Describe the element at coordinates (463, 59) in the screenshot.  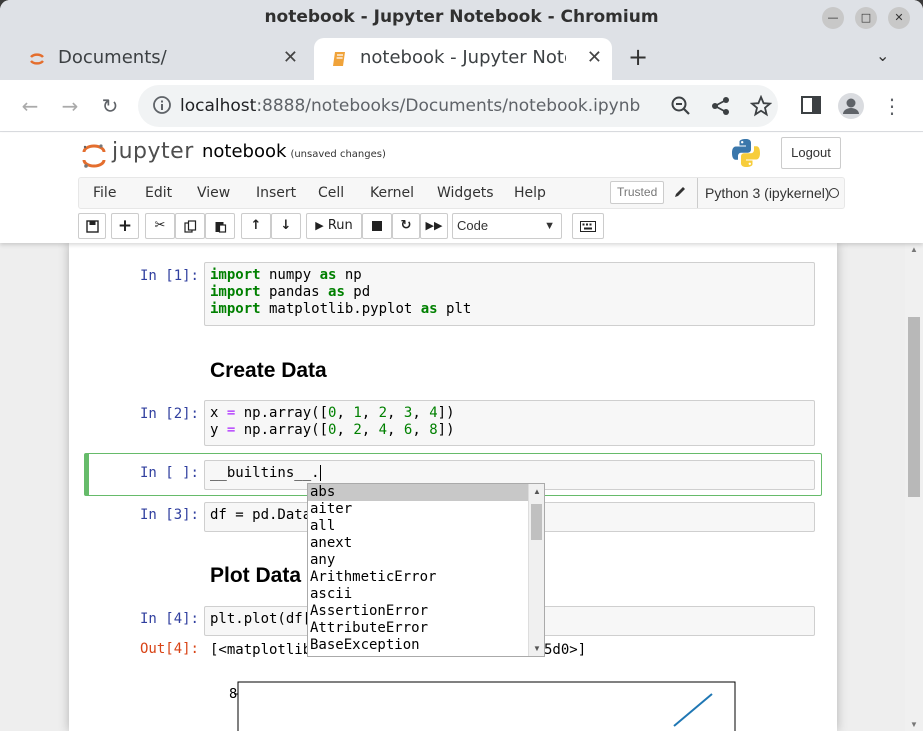
I see `tab-notebook: notebook - Jupyter Notebook ✕` at that location.